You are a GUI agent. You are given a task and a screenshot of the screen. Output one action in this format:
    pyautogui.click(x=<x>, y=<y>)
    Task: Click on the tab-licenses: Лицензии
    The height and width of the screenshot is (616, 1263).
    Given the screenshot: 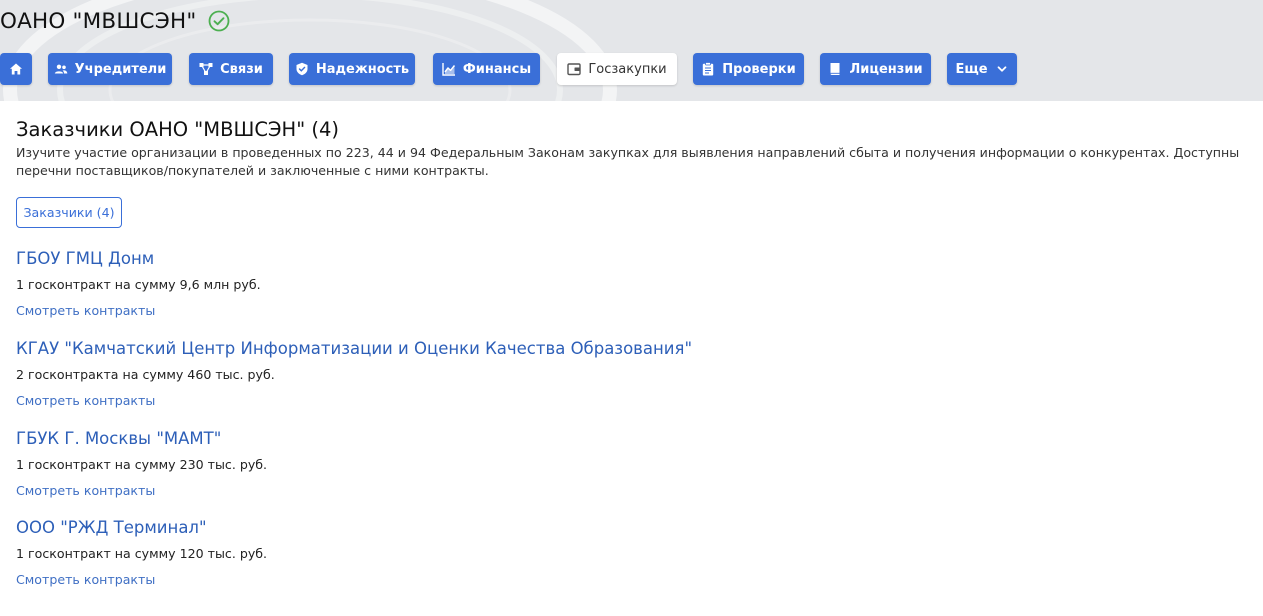 What is the action you would take?
    pyautogui.click(x=875, y=69)
    